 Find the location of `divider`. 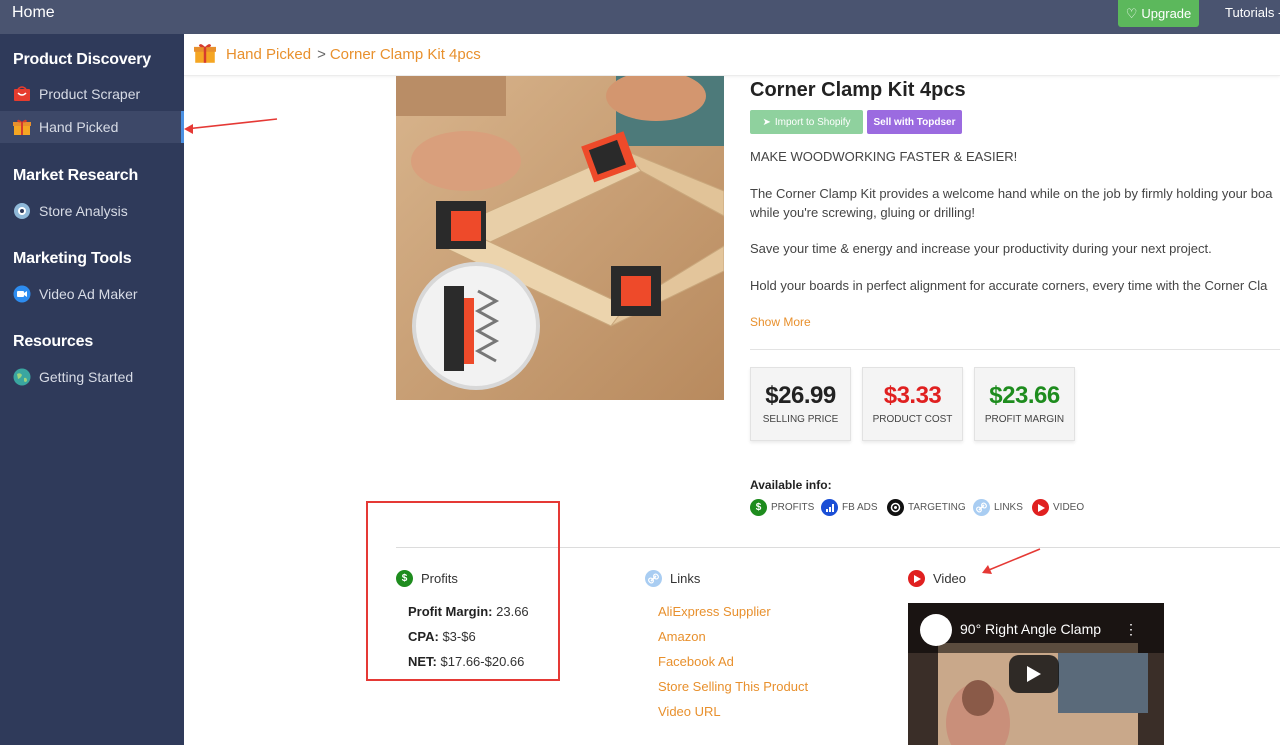

divider is located at coordinates (1015, 349).